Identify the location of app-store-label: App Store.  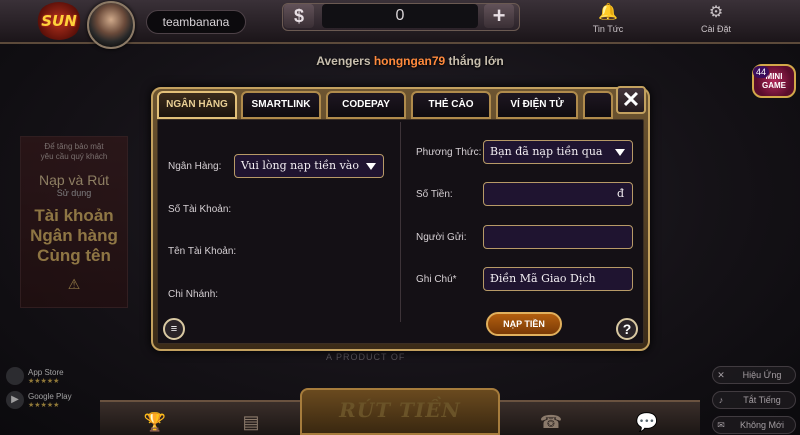
(46, 372).